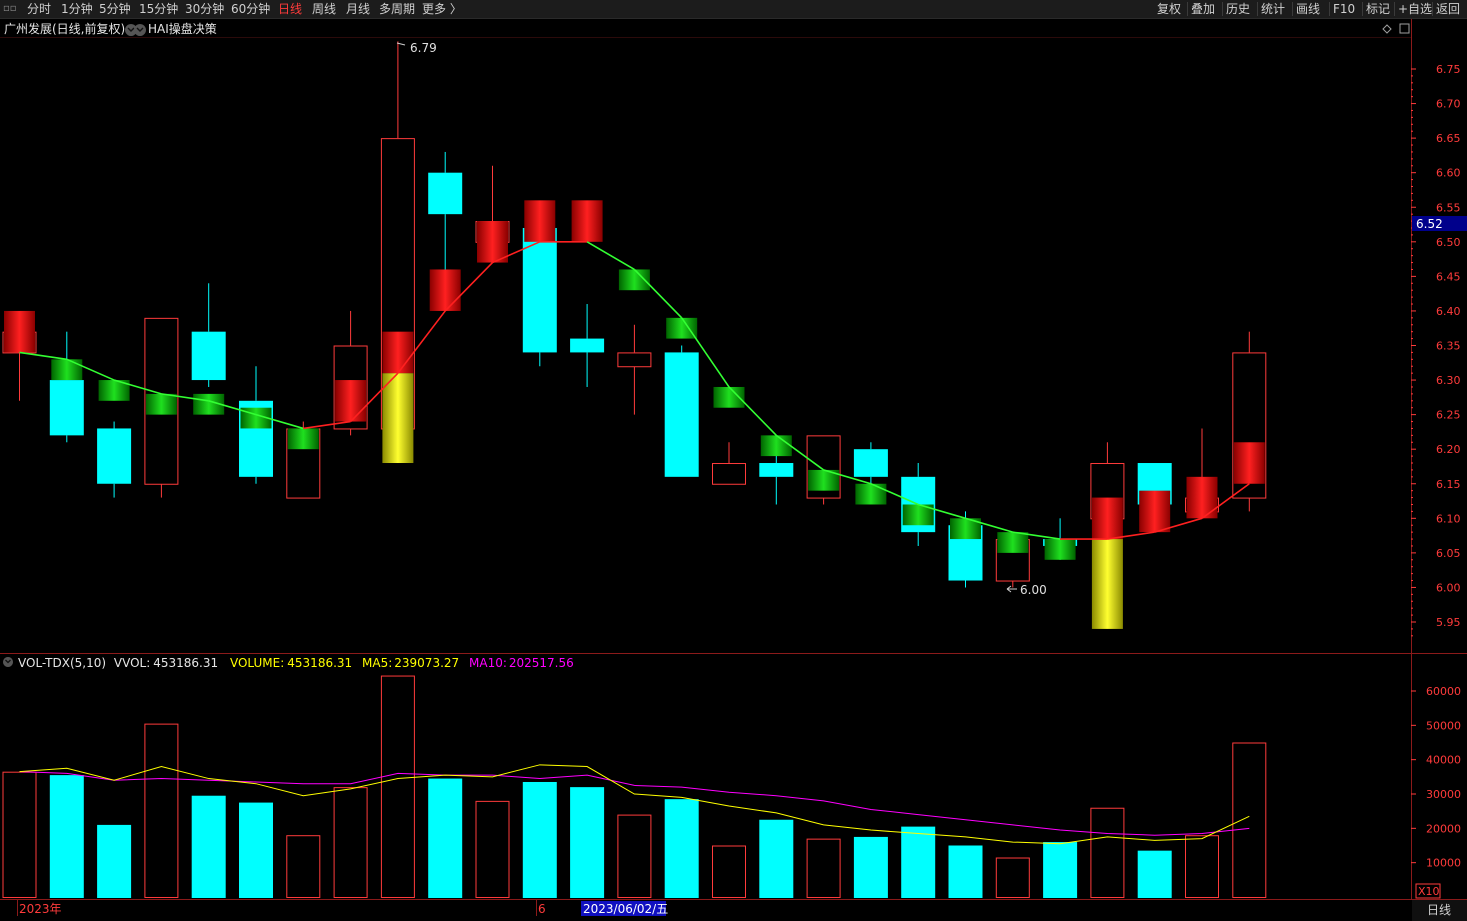 This screenshot has height=921, width=1467. Describe the element at coordinates (442, 9) in the screenshot. I see `period-tab-10: 更多 〉` at that location.